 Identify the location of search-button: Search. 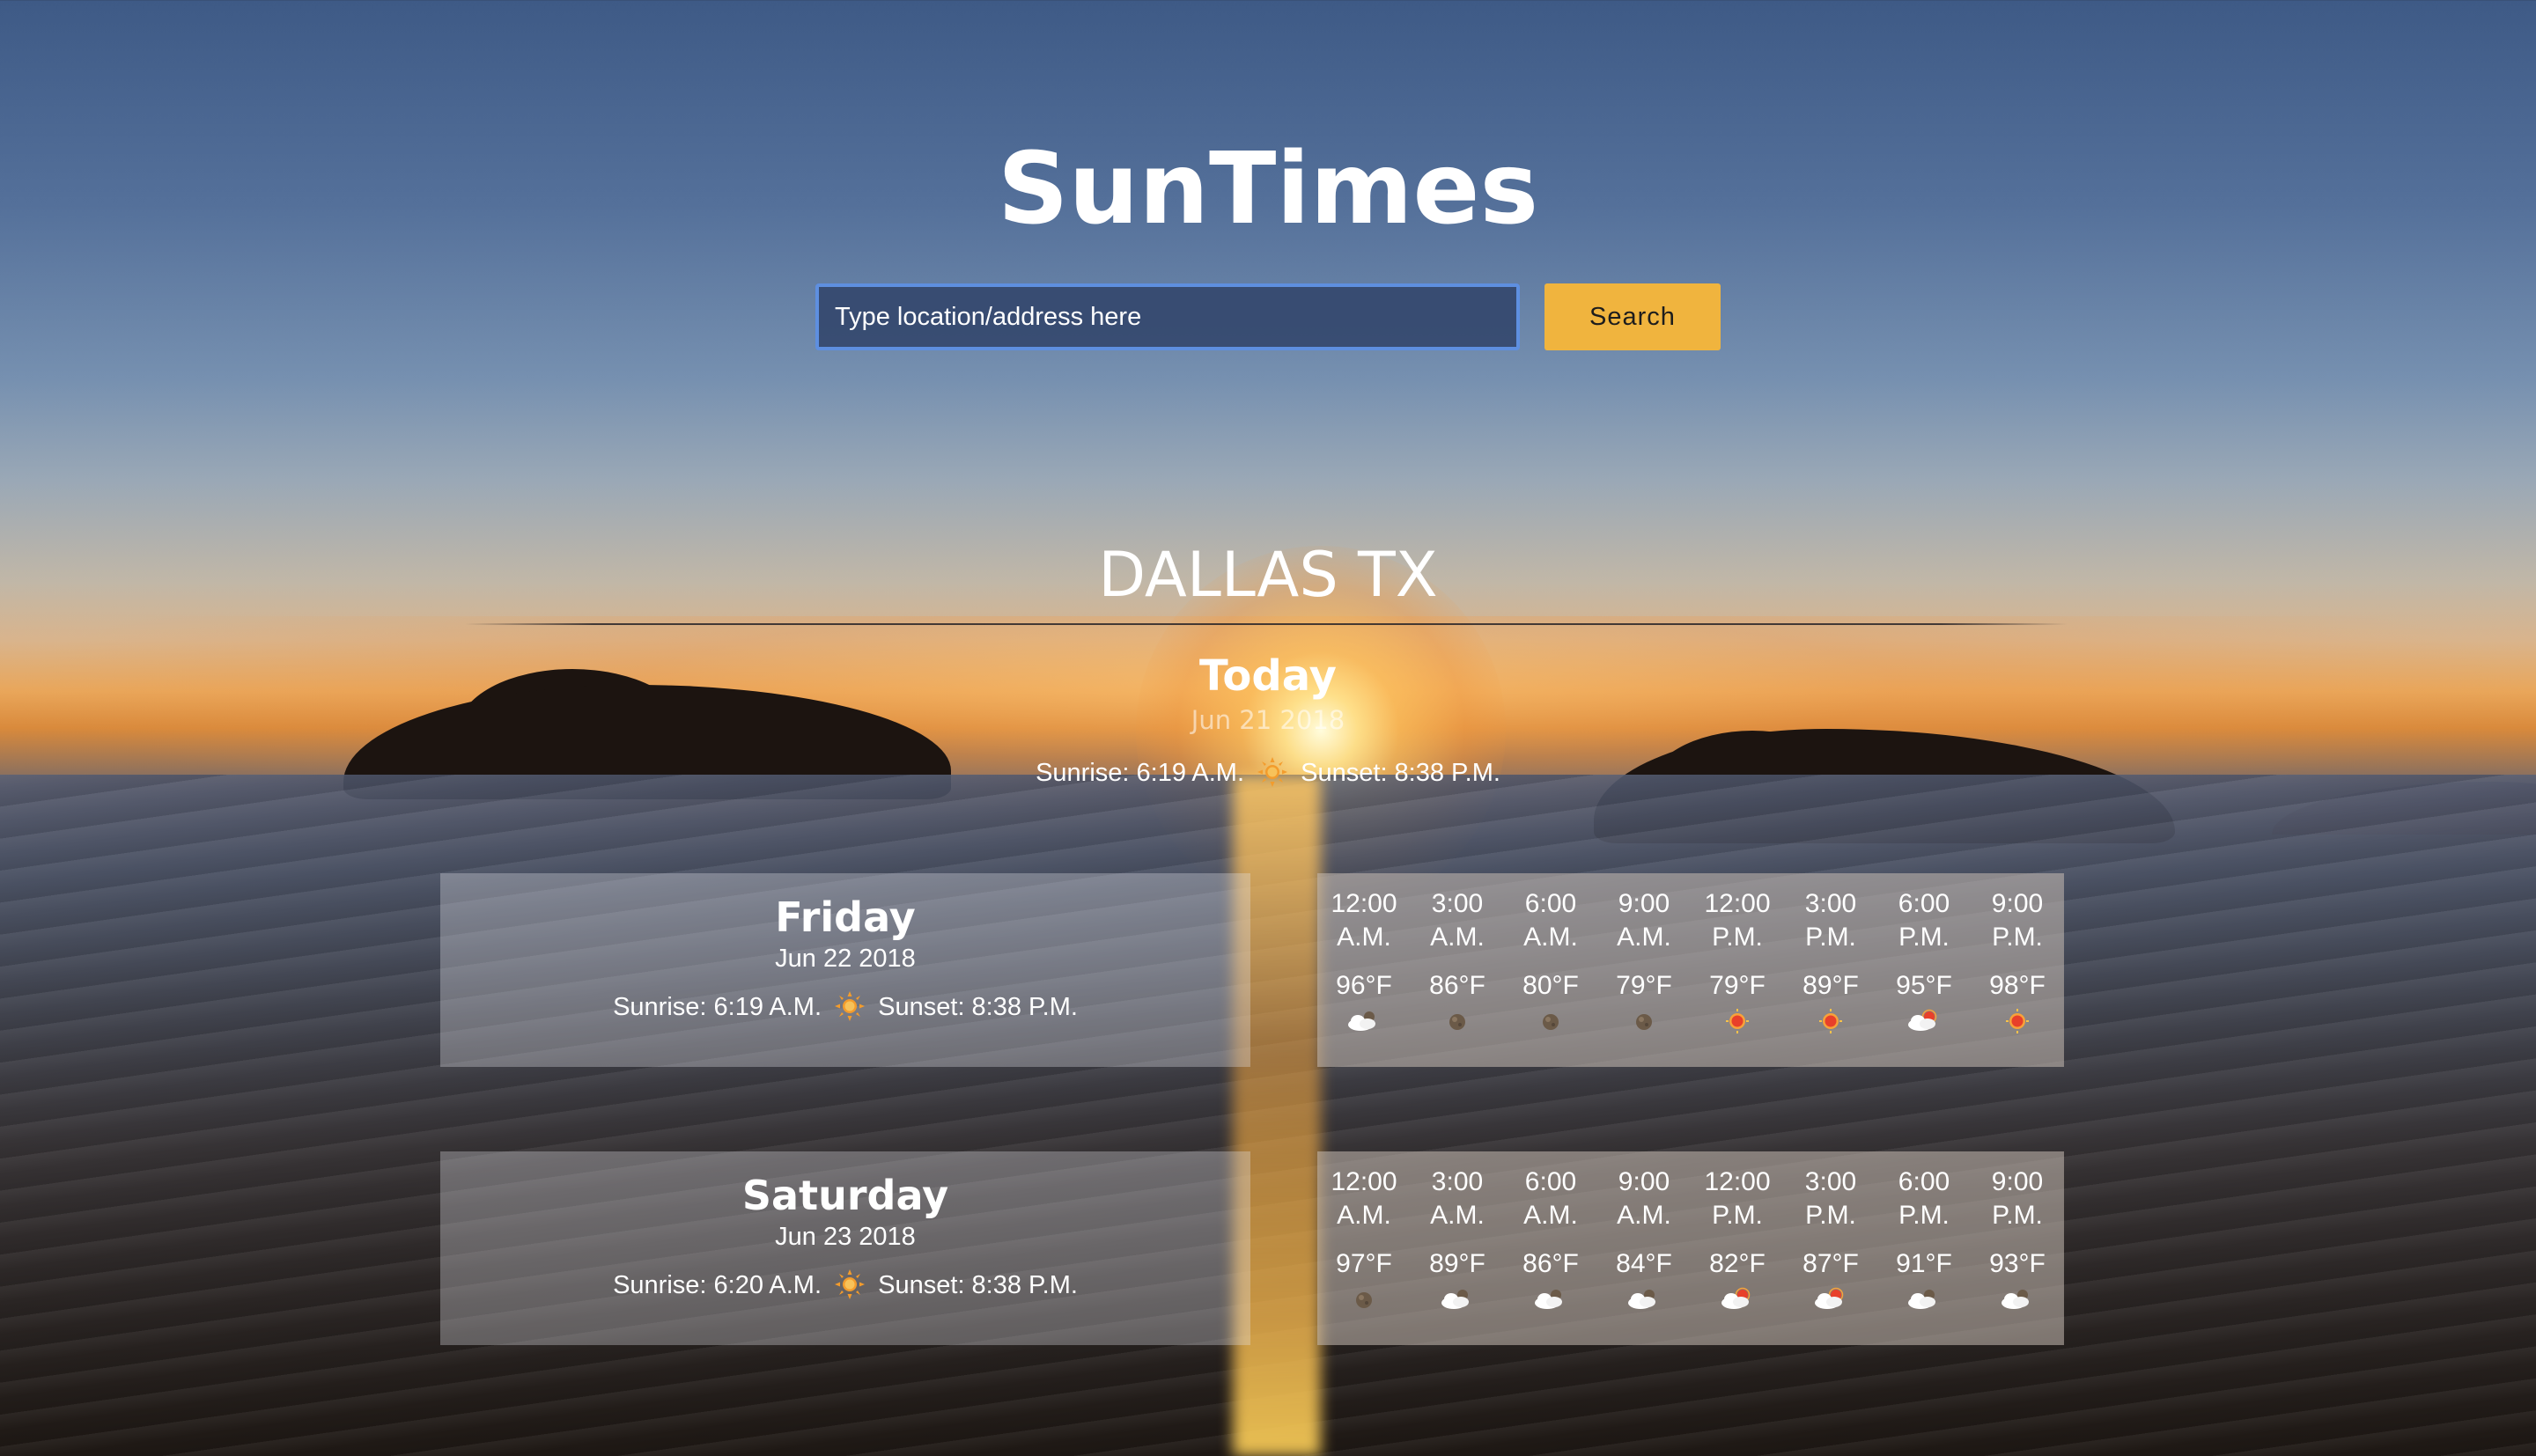
(1632, 316).